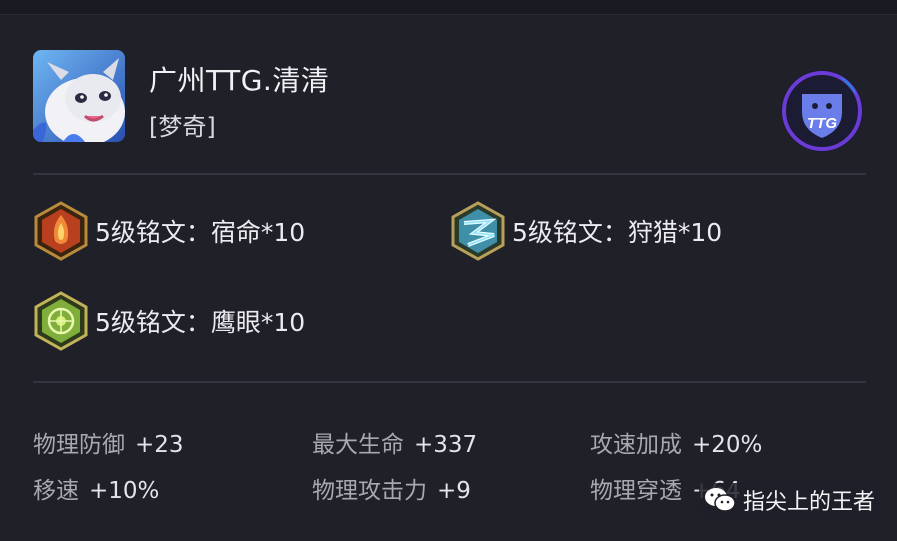  What do you see at coordinates (636, 445) in the screenshot?
I see `stat-key: 攻速加成` at bounding box center [636, 445].